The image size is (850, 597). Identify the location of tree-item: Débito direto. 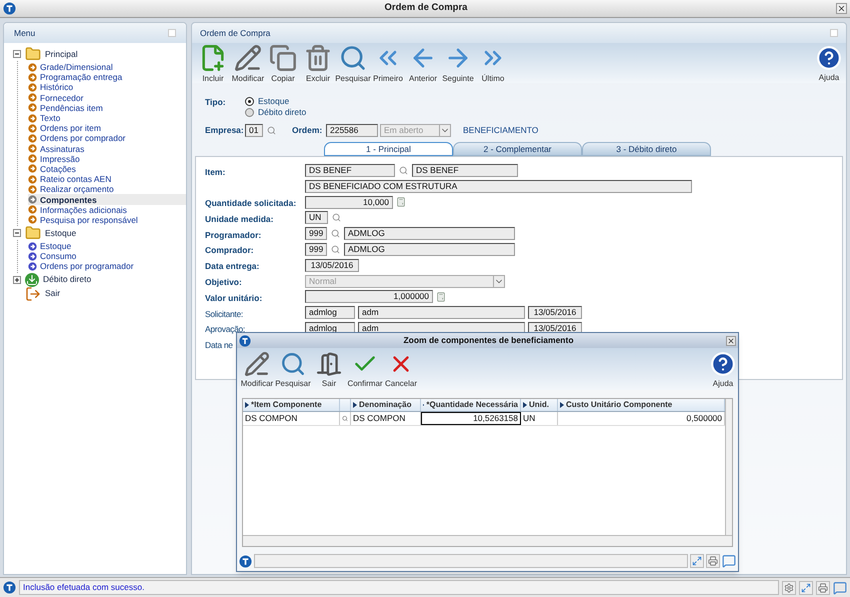
(67, 279).